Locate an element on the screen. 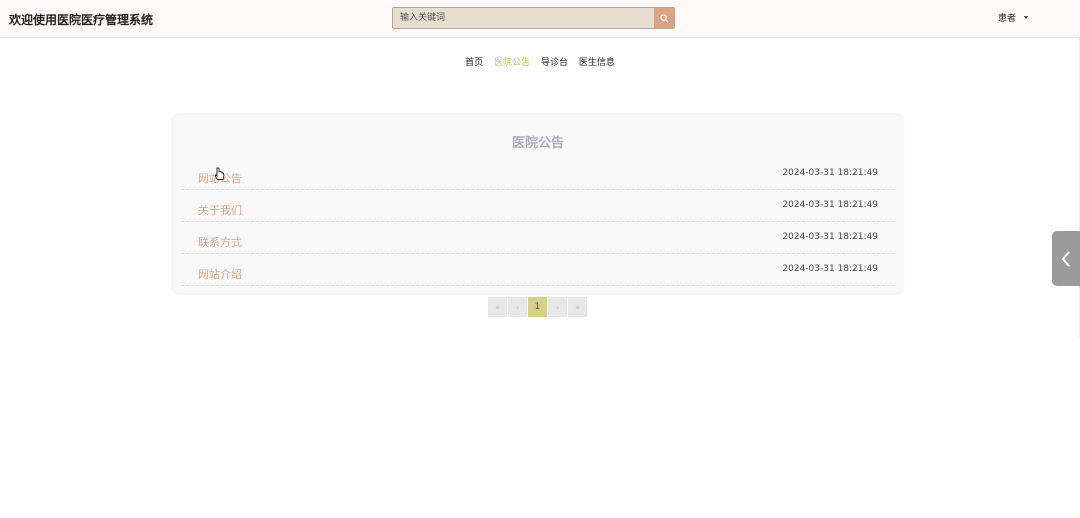 The height and width of the screenshot is (518, 1080). chevron-left-icon is located at coordinates (1065, 258).